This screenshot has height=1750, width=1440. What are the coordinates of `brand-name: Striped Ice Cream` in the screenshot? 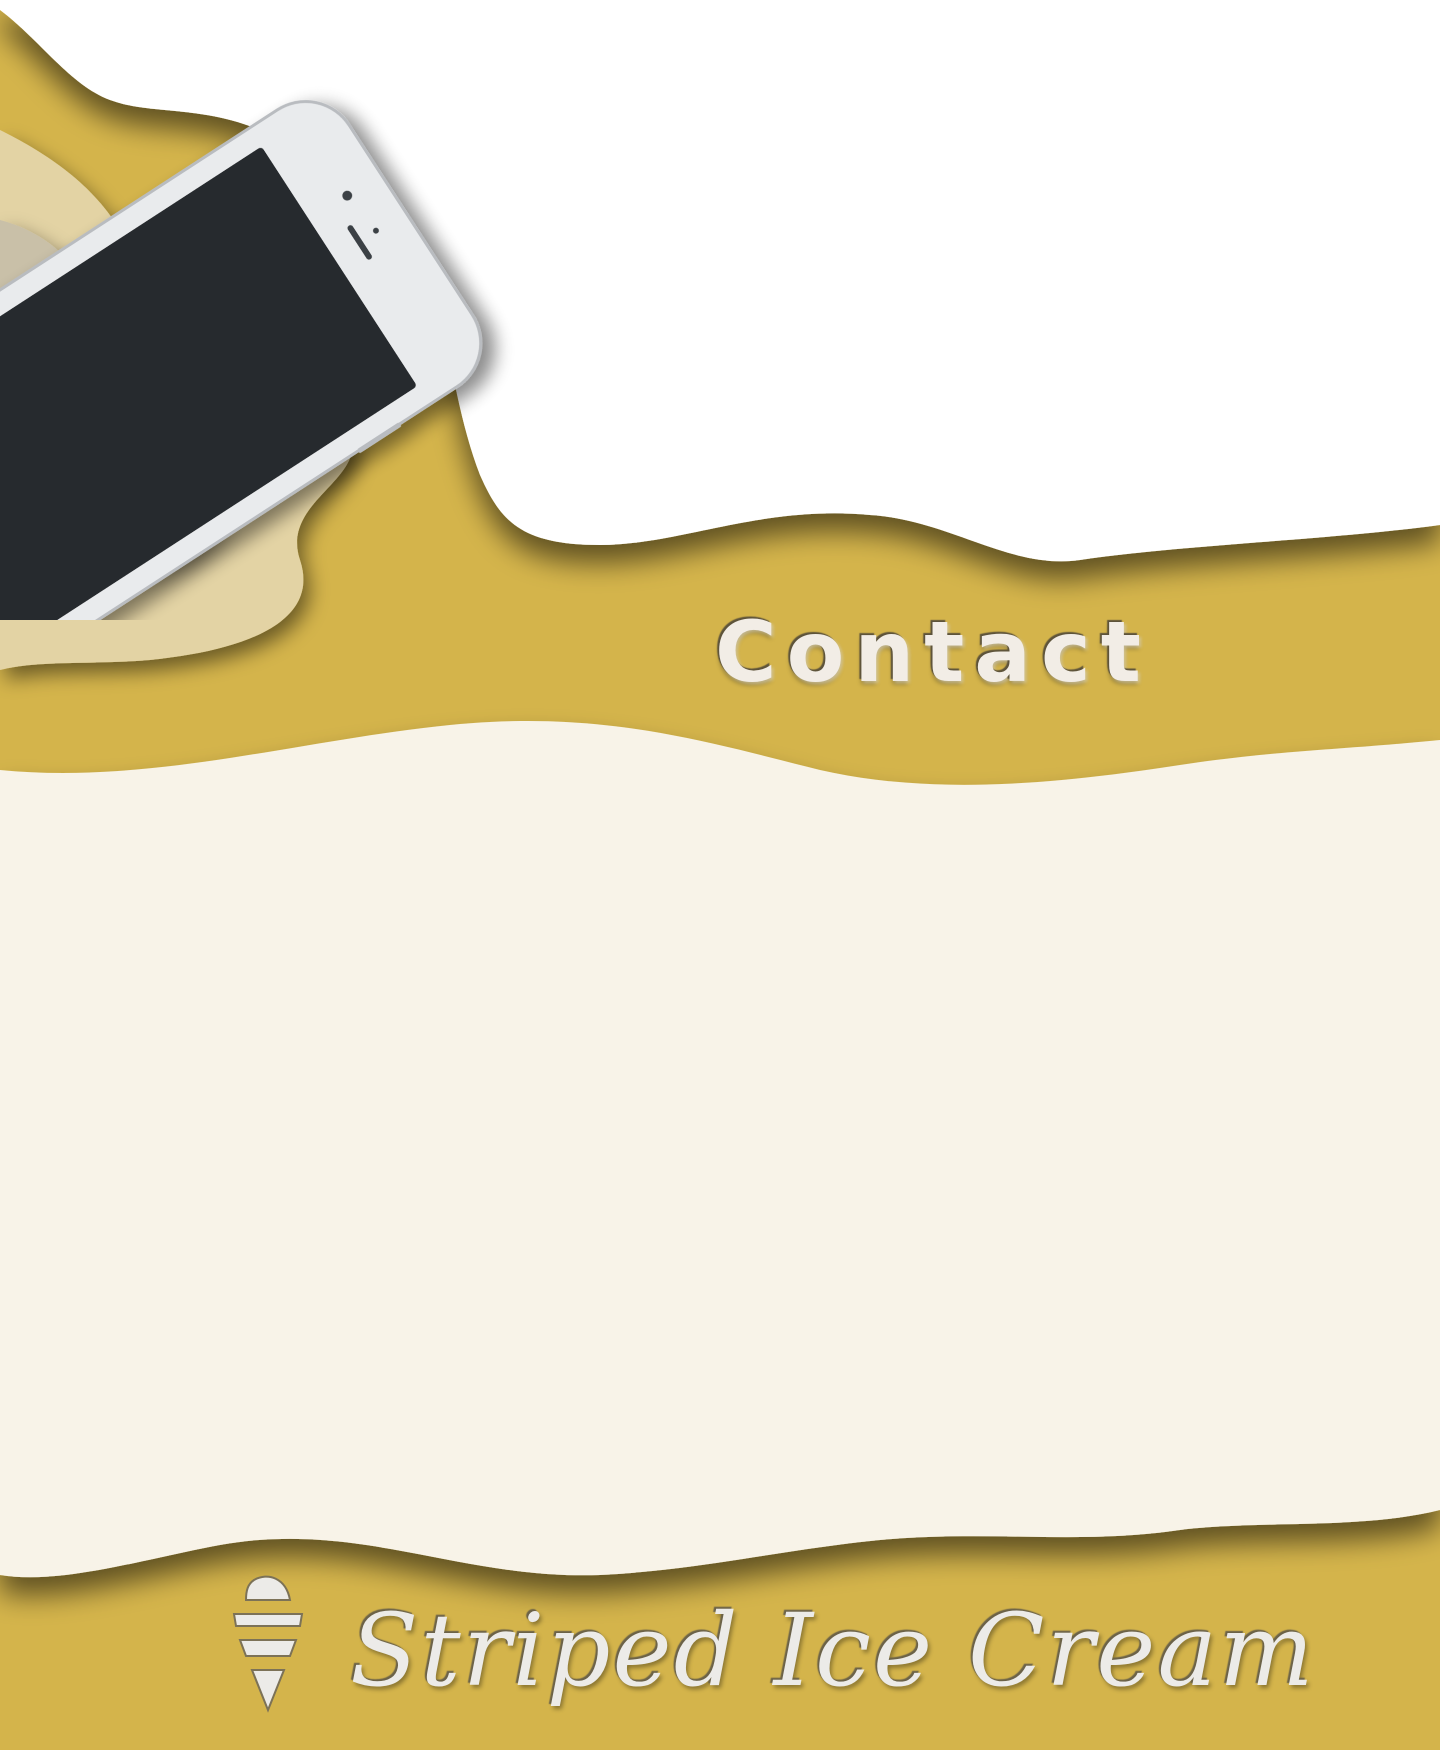 It's located at (833, 1650).